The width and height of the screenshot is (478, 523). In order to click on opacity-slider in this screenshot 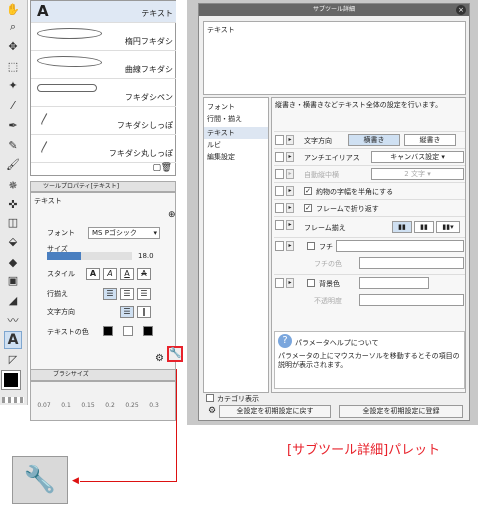, I will do `click(411, 300)`.